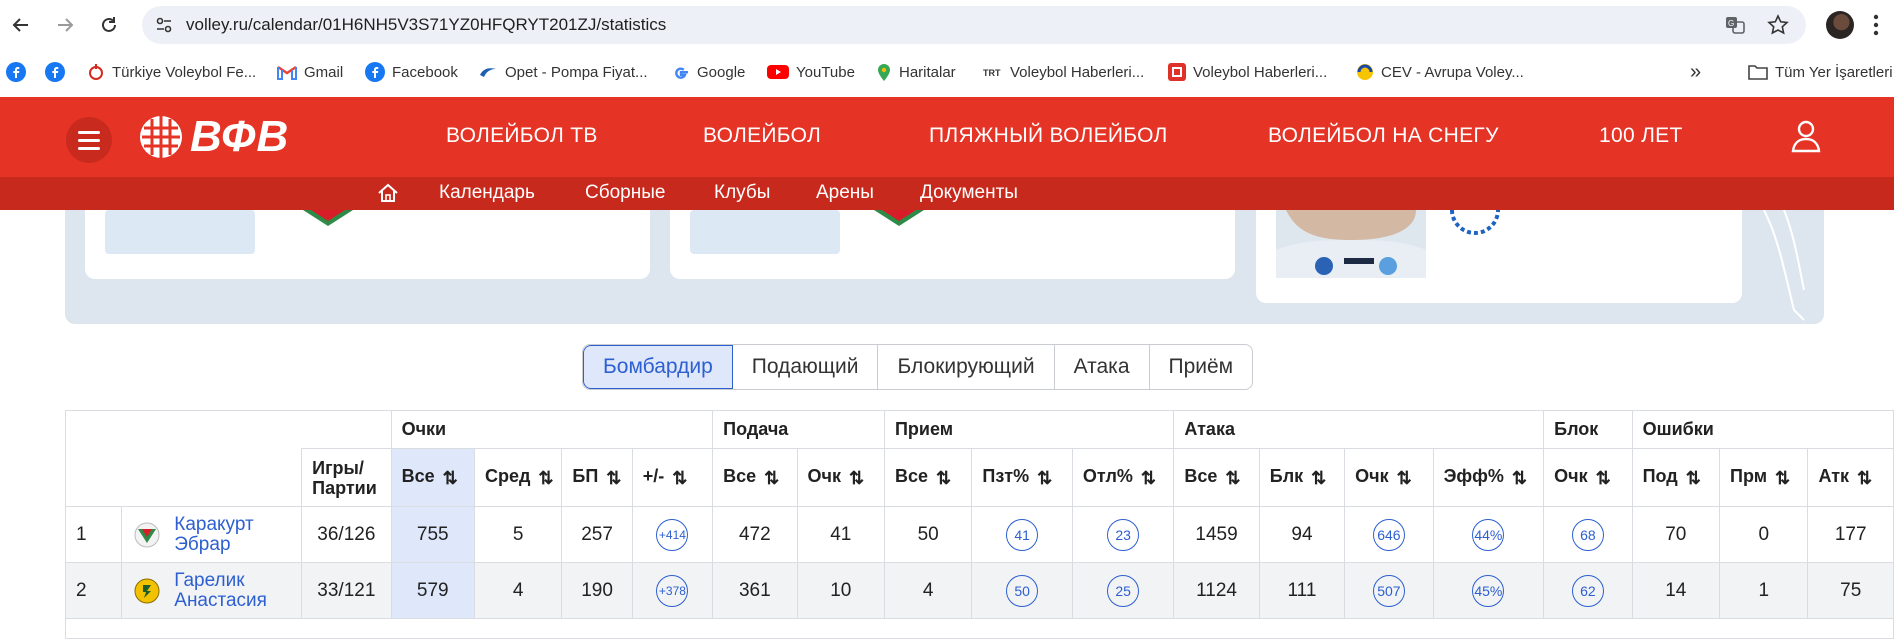 The width and height of the screenshot is (1894, 639). Describe the element at coordinates (1389, 477) in the screenshot. I see `col-attack-points: Очк ⇅` at that location.